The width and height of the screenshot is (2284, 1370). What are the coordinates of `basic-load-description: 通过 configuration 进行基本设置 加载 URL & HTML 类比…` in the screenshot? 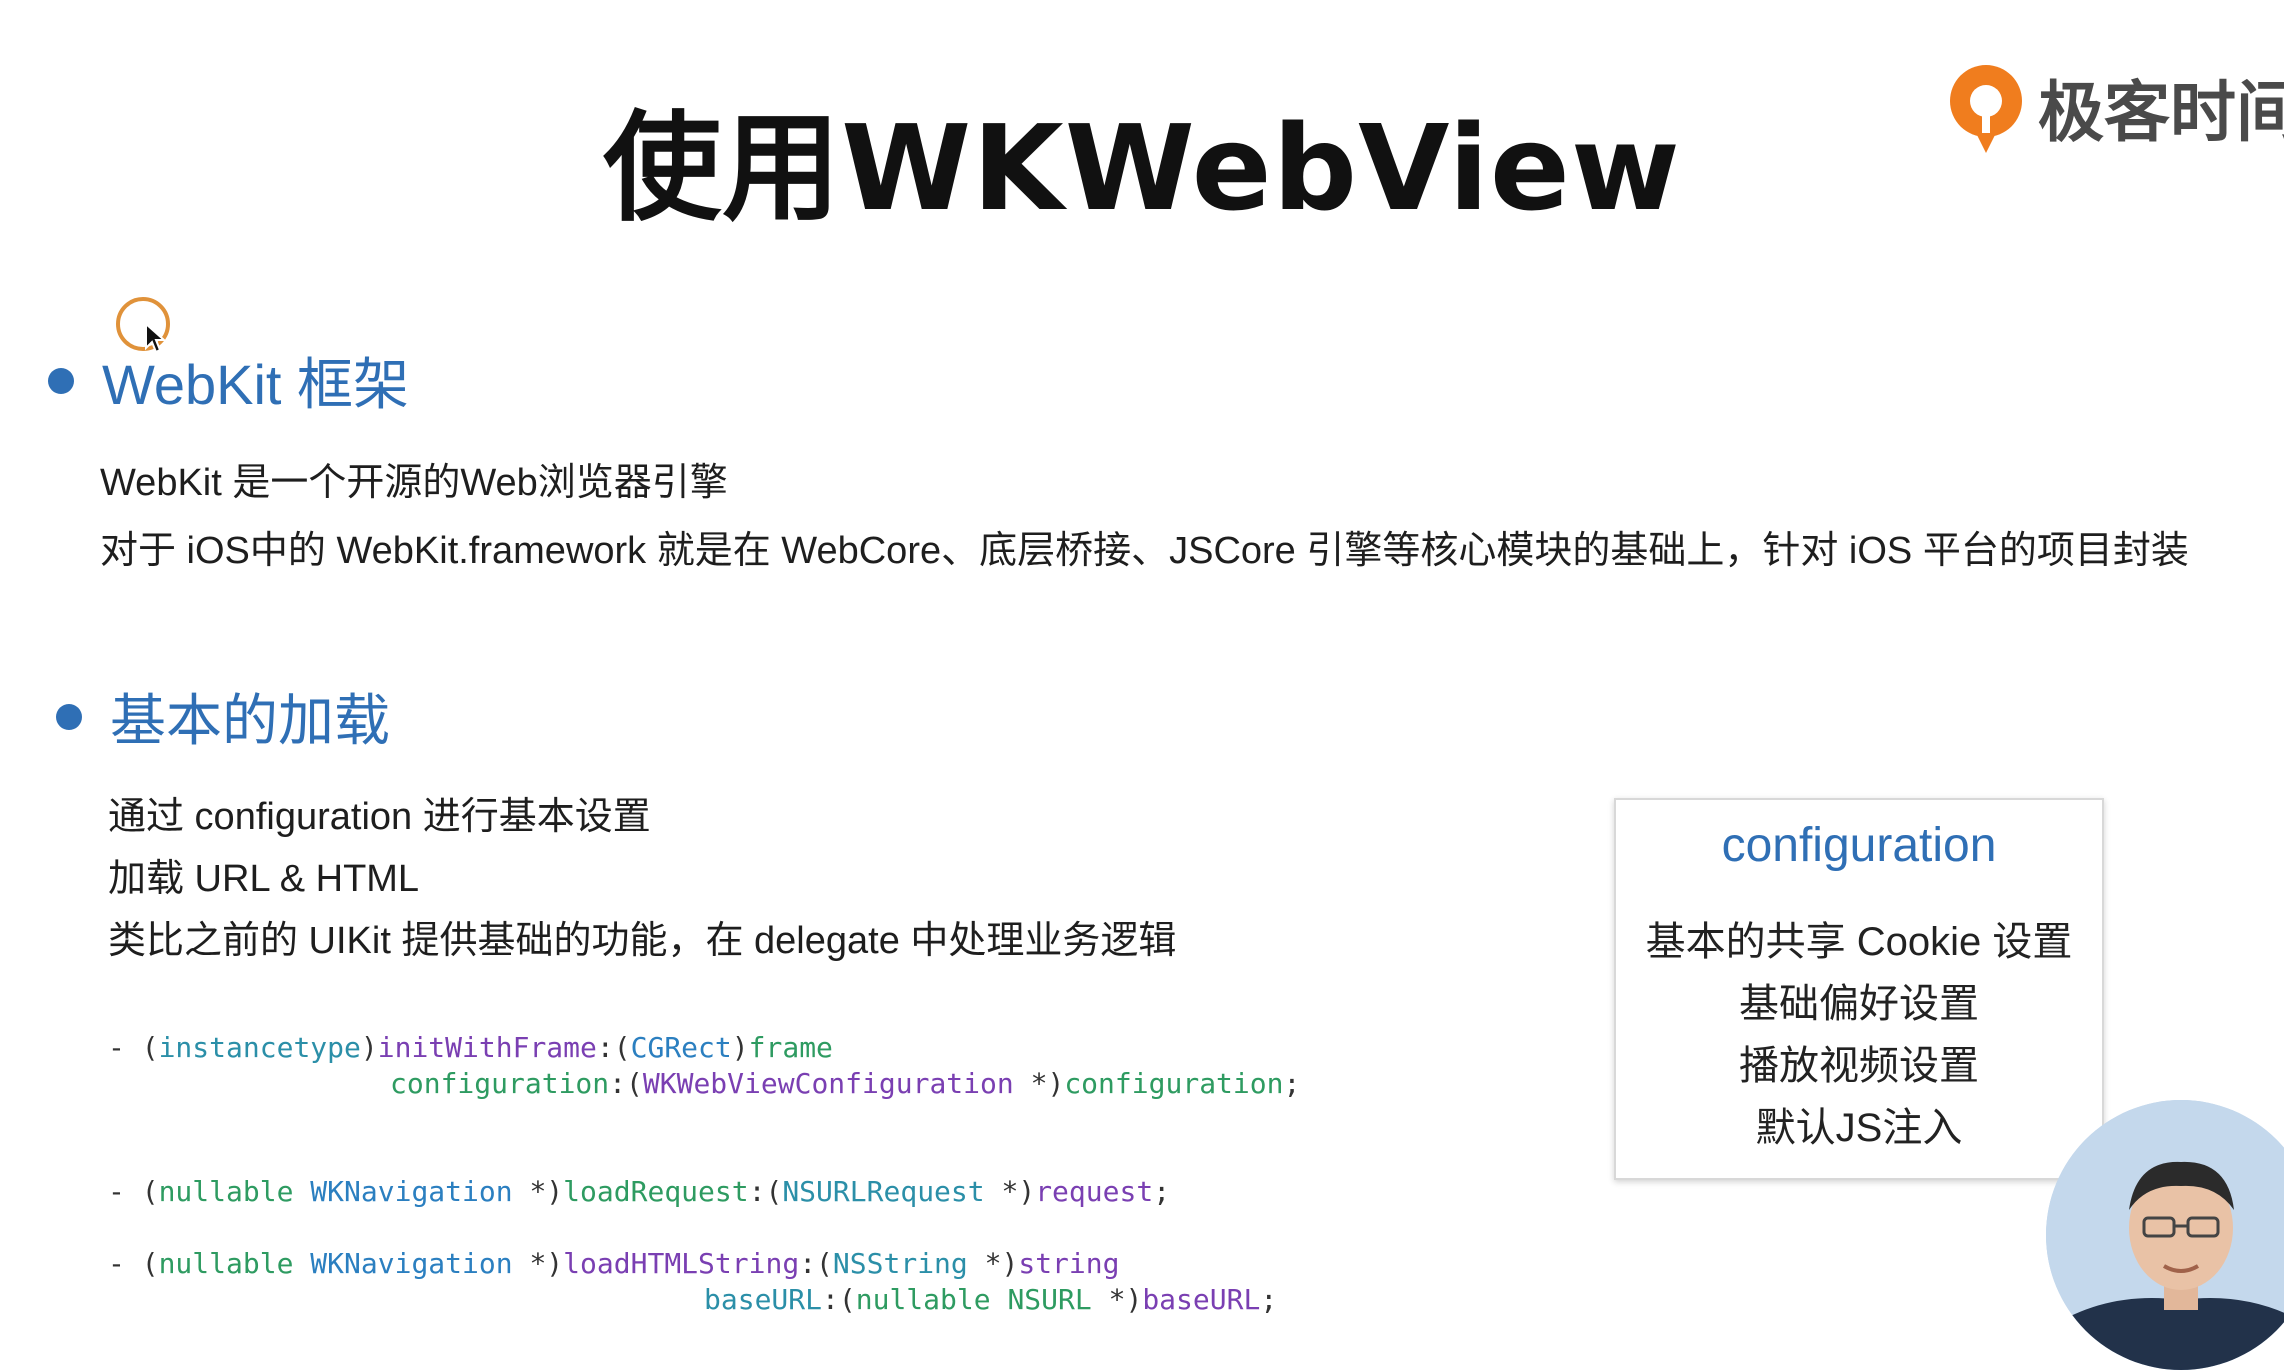 It's located at (642, 879).